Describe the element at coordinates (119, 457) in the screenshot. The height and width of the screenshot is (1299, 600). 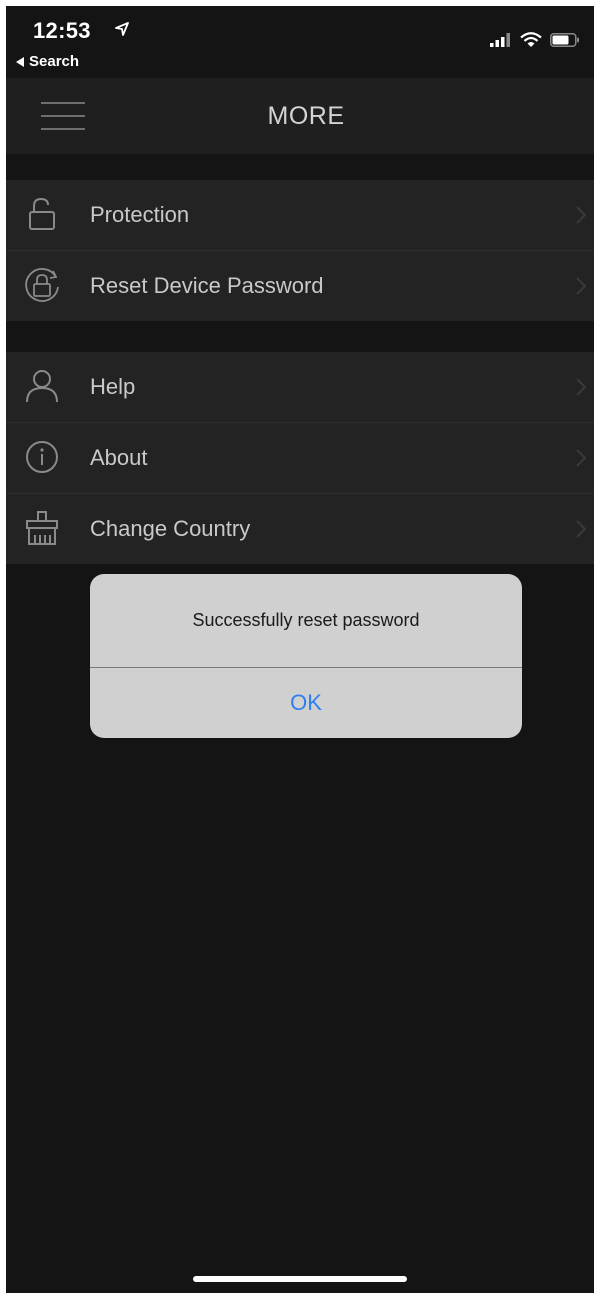
I see `menu-item-label: About` at that location.